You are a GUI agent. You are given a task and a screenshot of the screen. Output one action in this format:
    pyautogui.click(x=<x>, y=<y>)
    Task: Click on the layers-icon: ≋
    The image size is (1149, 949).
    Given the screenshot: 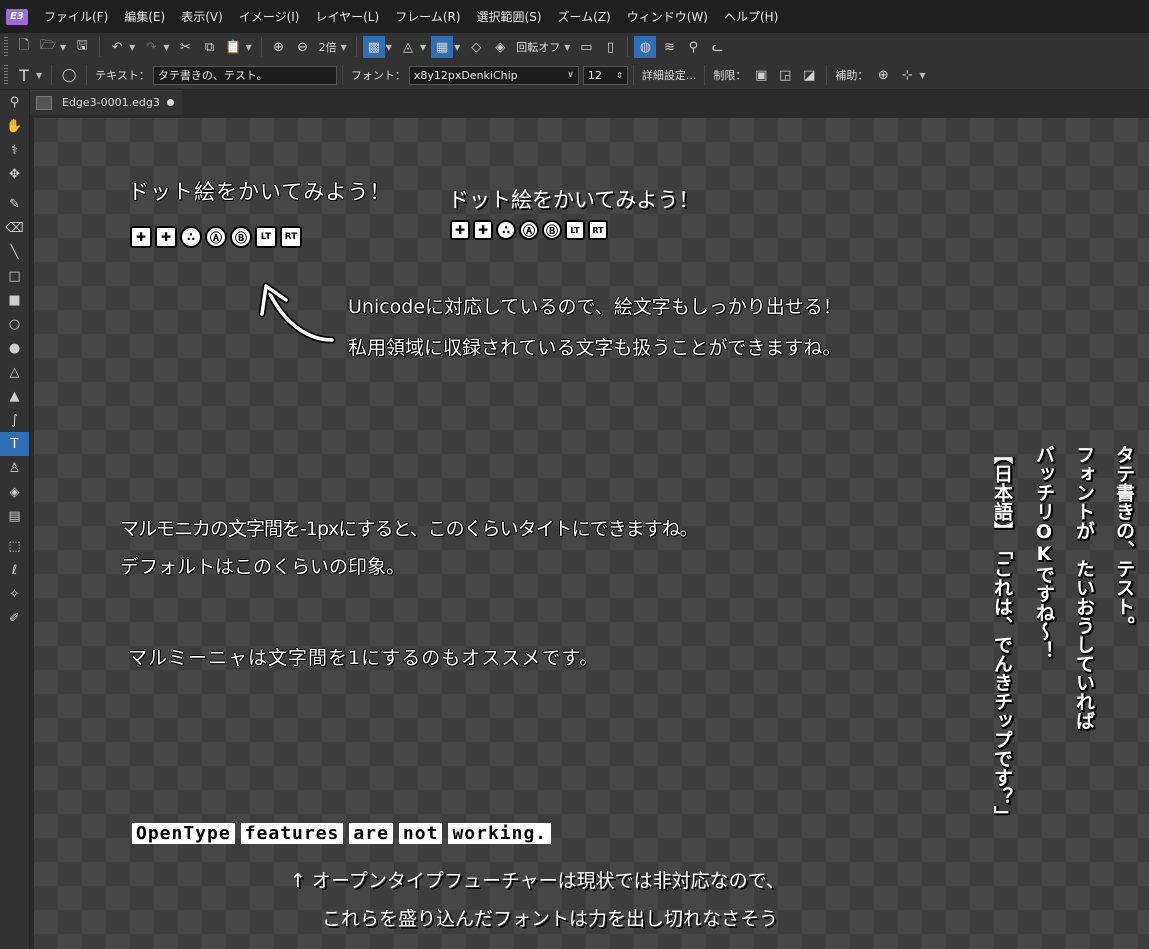 What is the action you would take?
    pyautogui.click(x=669, y=47)
    